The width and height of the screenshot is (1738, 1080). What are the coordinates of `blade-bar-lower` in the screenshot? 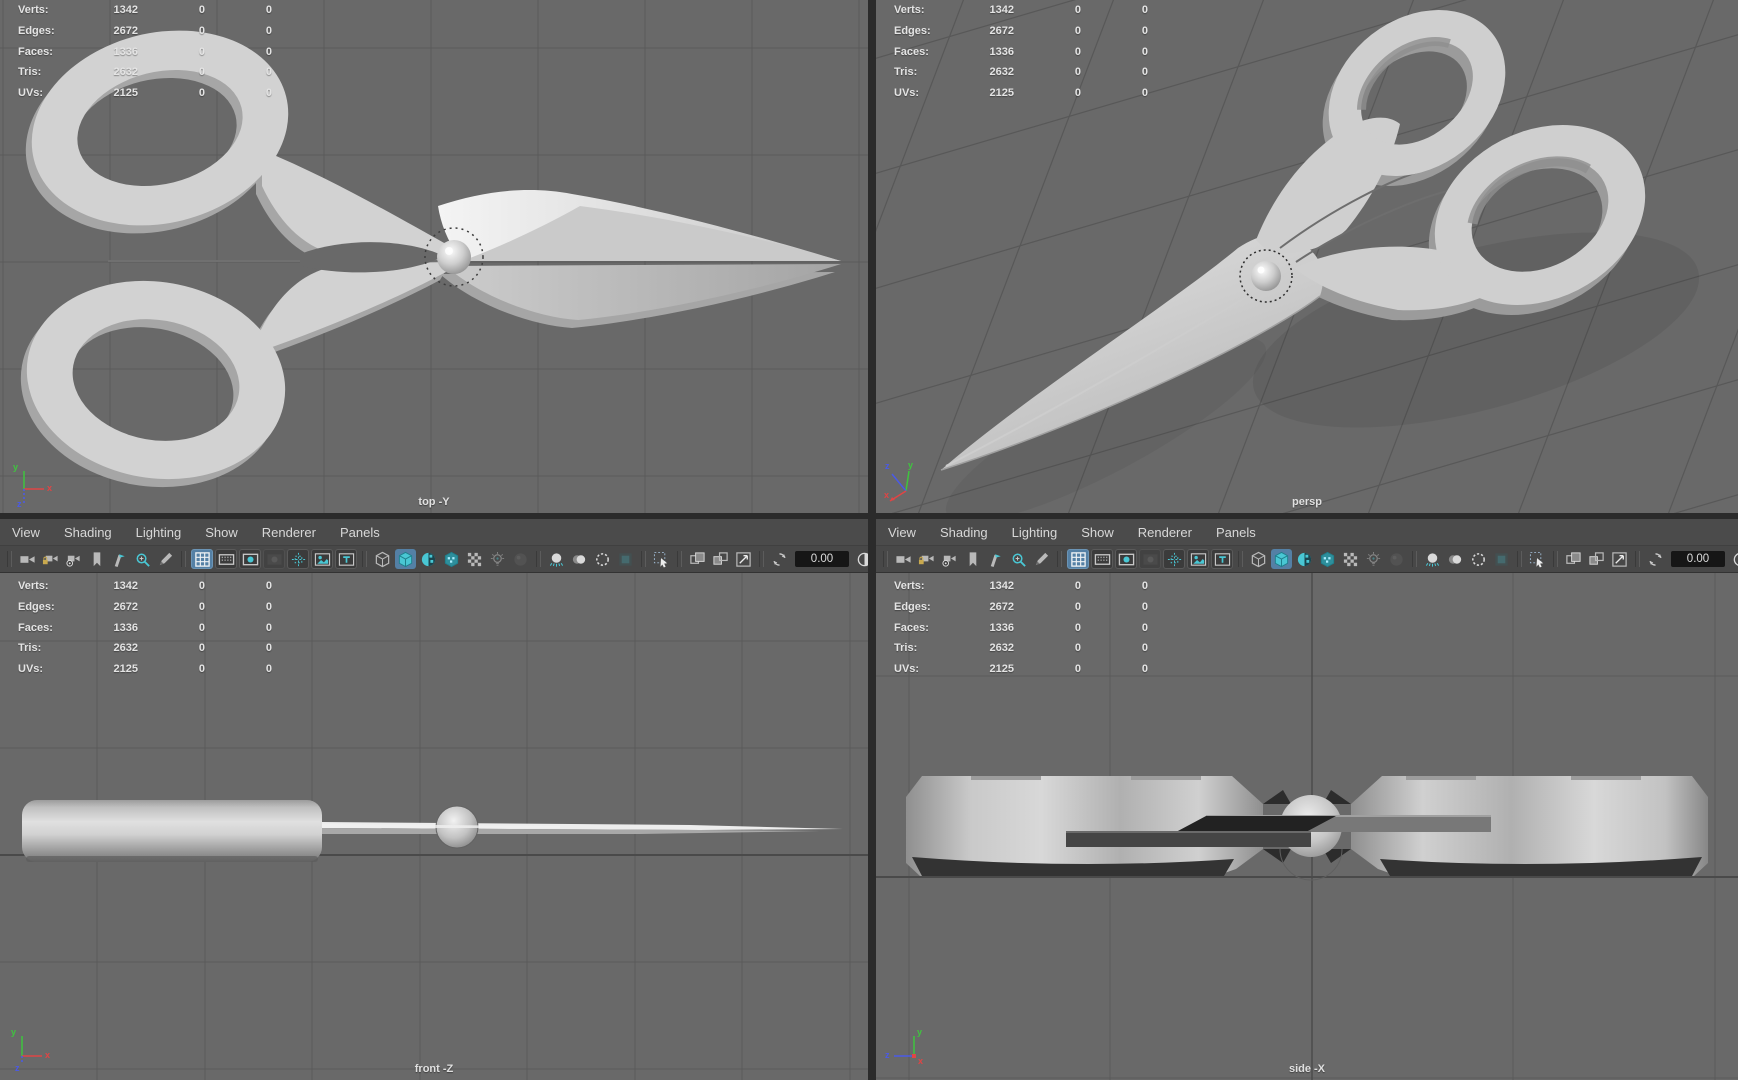 It's located at (1188, 839).